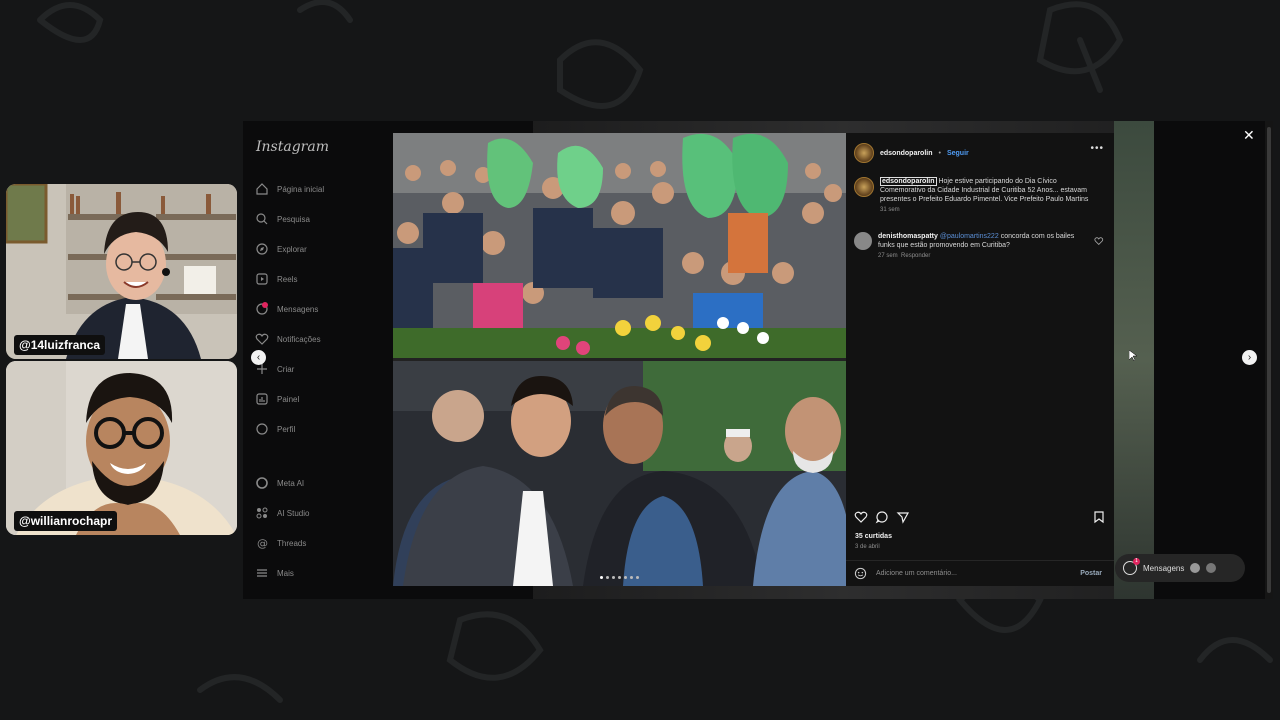 The image size is (1280, 720). Describe the element at coordinates (1133, 356) in the screenshot. I see `mouse-cursor-icon` at that location.